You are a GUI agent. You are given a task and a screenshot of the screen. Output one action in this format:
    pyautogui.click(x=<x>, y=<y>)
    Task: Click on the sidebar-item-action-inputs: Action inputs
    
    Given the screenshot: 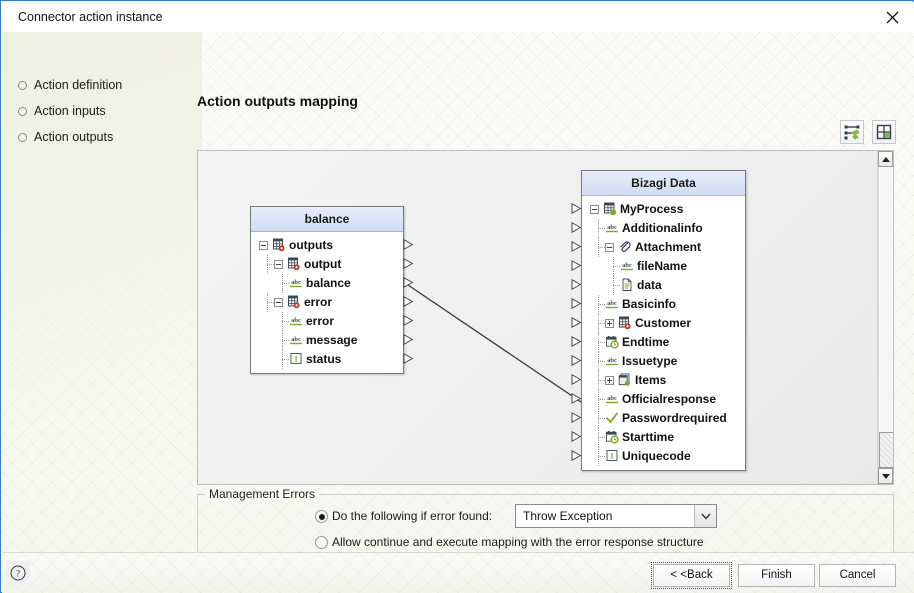 What is the action you would take?
    pyautogui.click(x=102, y=111)
    